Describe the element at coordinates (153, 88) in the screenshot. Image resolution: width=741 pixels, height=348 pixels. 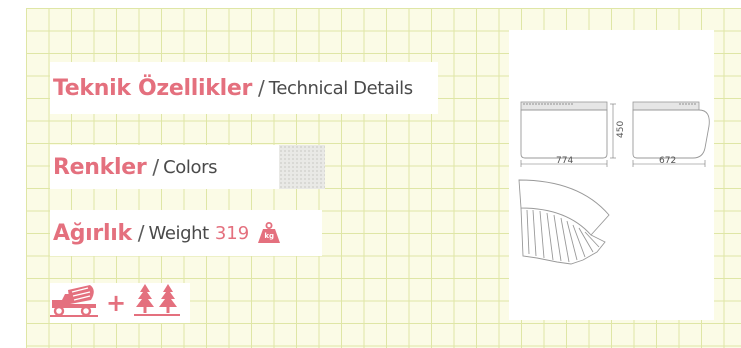
I see `technical-title-tr: Teknik Özellikler` at that location.